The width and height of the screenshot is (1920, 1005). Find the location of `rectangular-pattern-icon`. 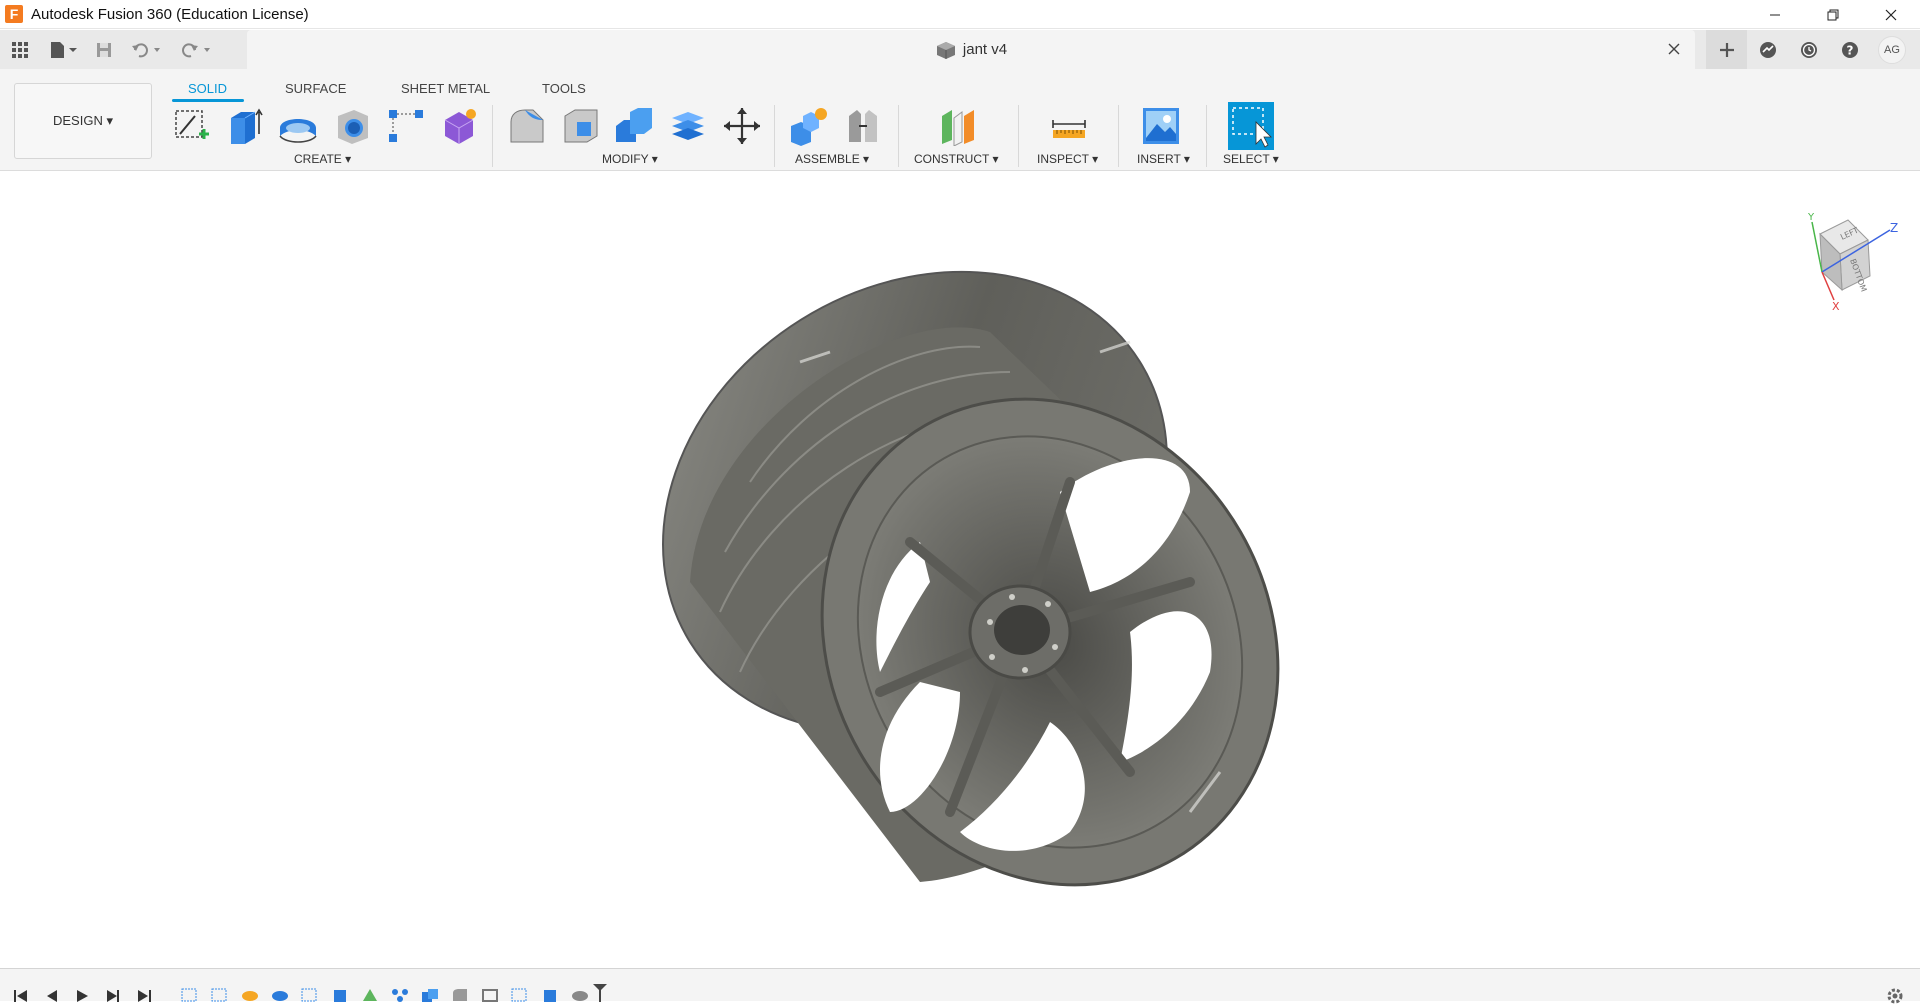

rectangular-pattern-icon is located at coordinates (405, 126).